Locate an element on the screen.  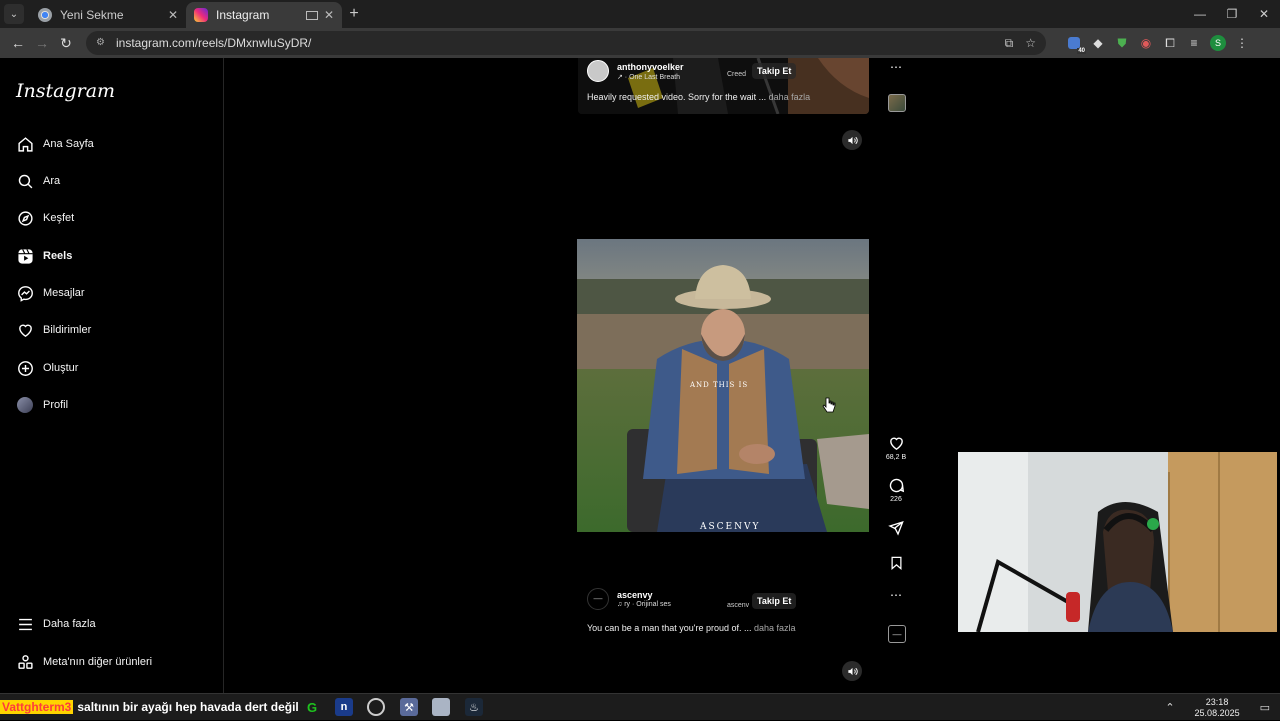
reel-audio: One Last Breath is located at coordinates (654, 77).